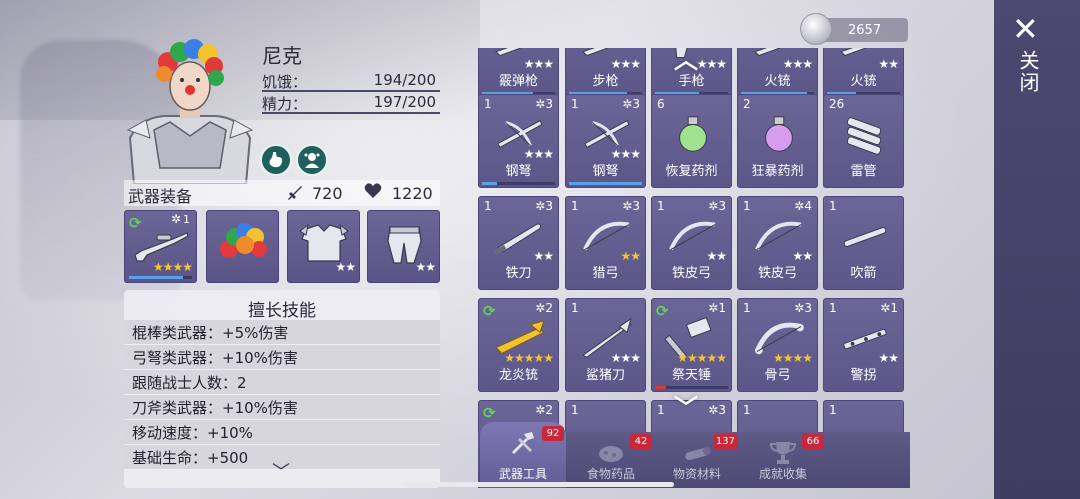 The image size is (1080, 499). What do you see at coordinates (1037, 249) in the screenshot?
I see `close-panel: ✕ 关闭` at bounding box center [1037, 249].